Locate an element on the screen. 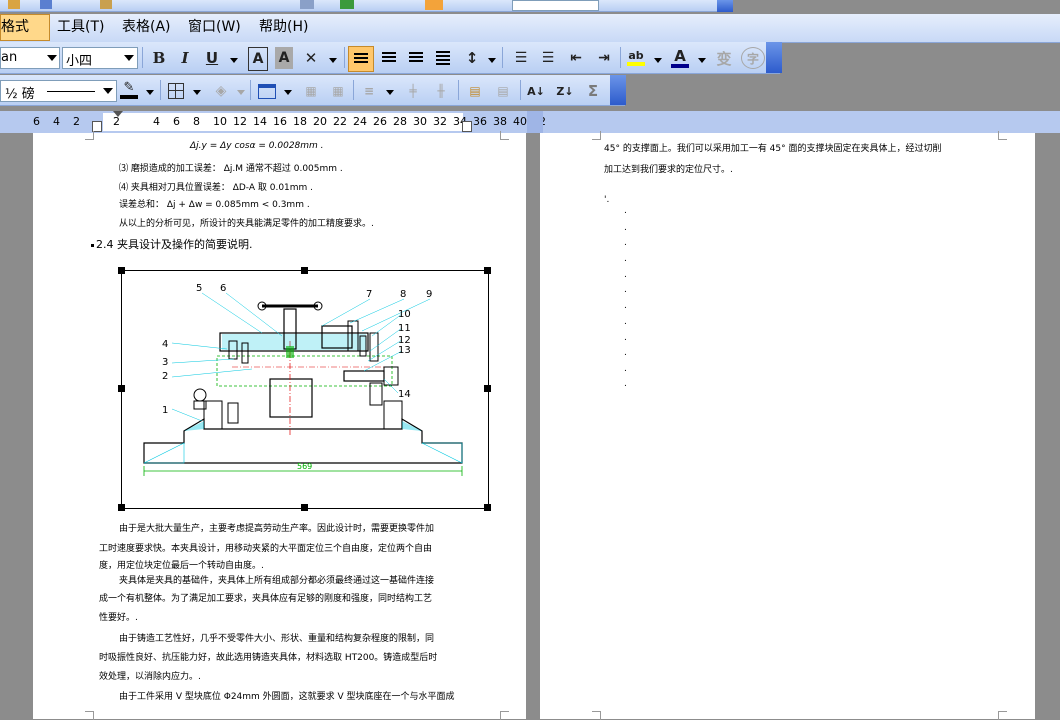  font-size-select: 小四 is located at coordinates (100, 58).